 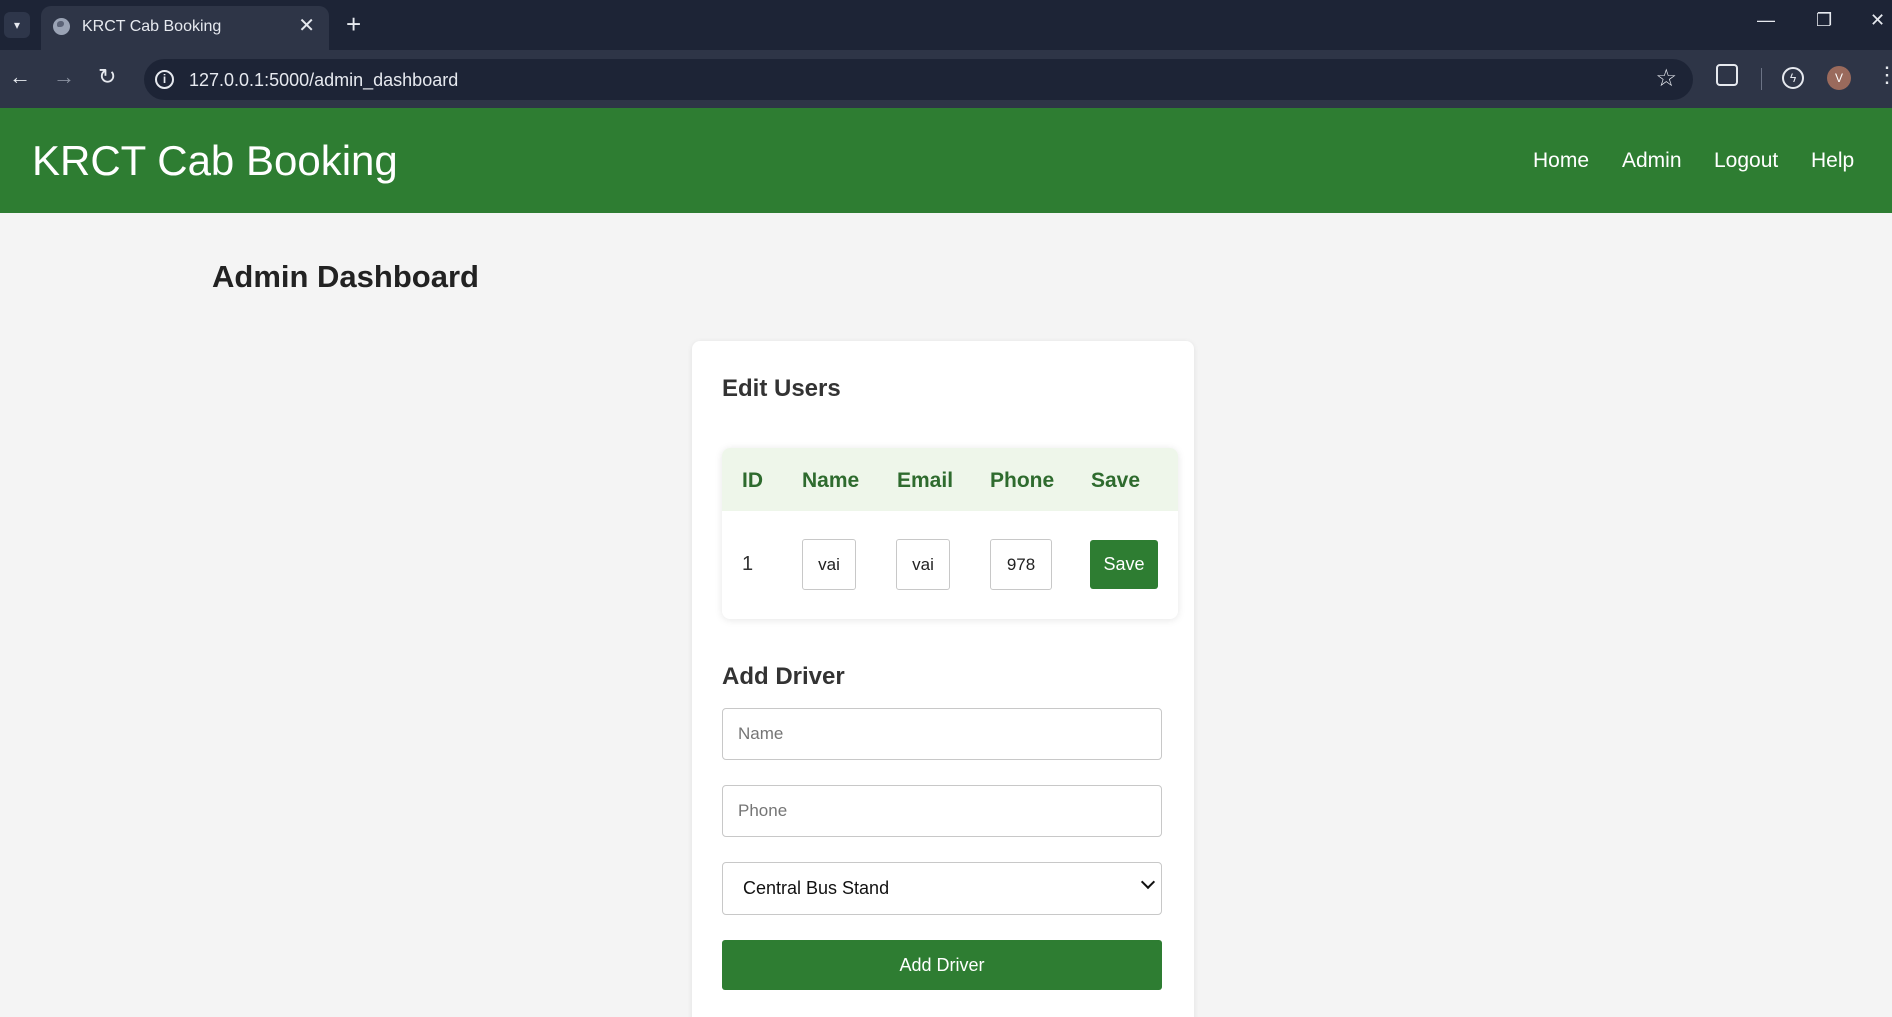 What do you see at coordinates (107, 77) in the screenshot?
I see `reload-icon: ↻` at bounding box center [107, 77].